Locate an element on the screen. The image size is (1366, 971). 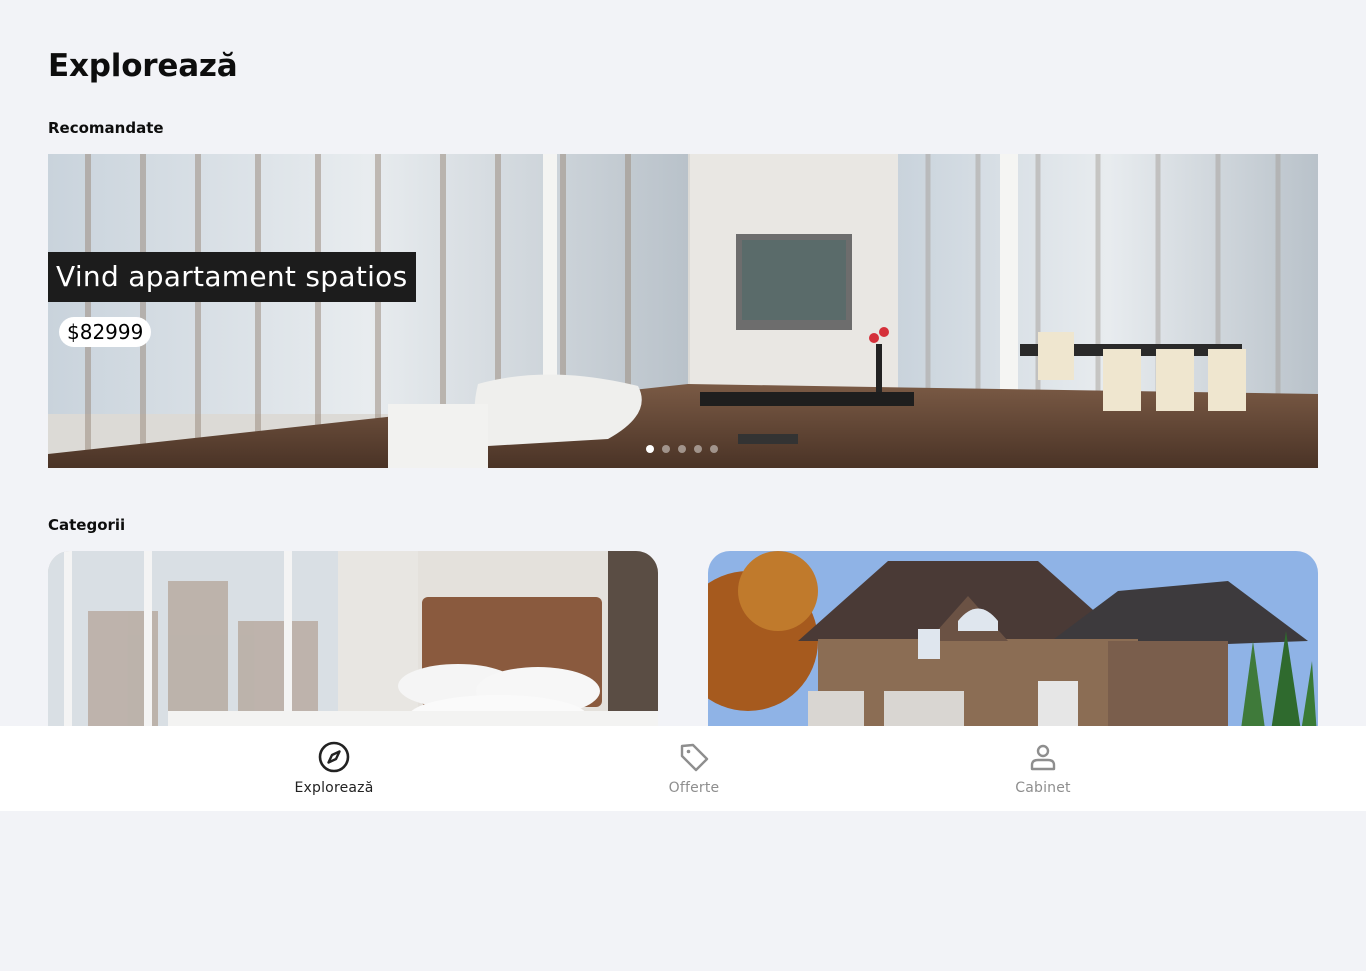
page-title: Explorează is located at coordinates (143, 66).